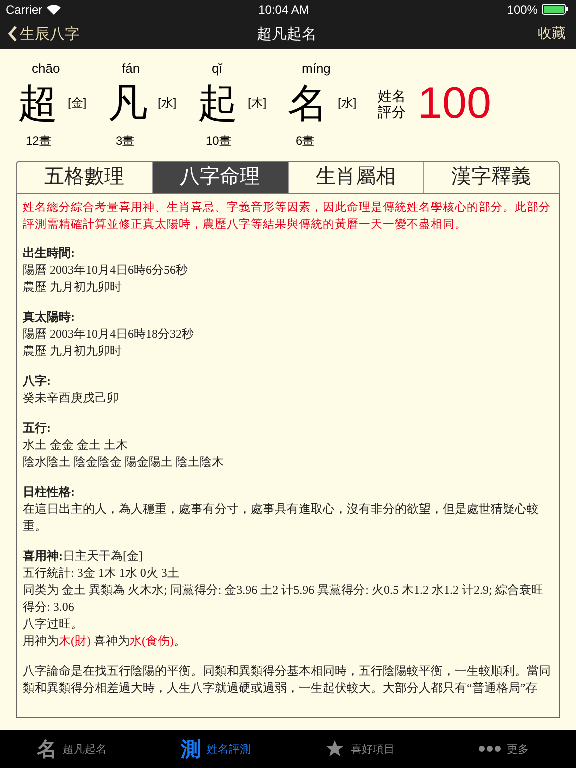 This screenshot has width=576, height=768. I want to click on section-heading: 八字:, so click(37, 381).